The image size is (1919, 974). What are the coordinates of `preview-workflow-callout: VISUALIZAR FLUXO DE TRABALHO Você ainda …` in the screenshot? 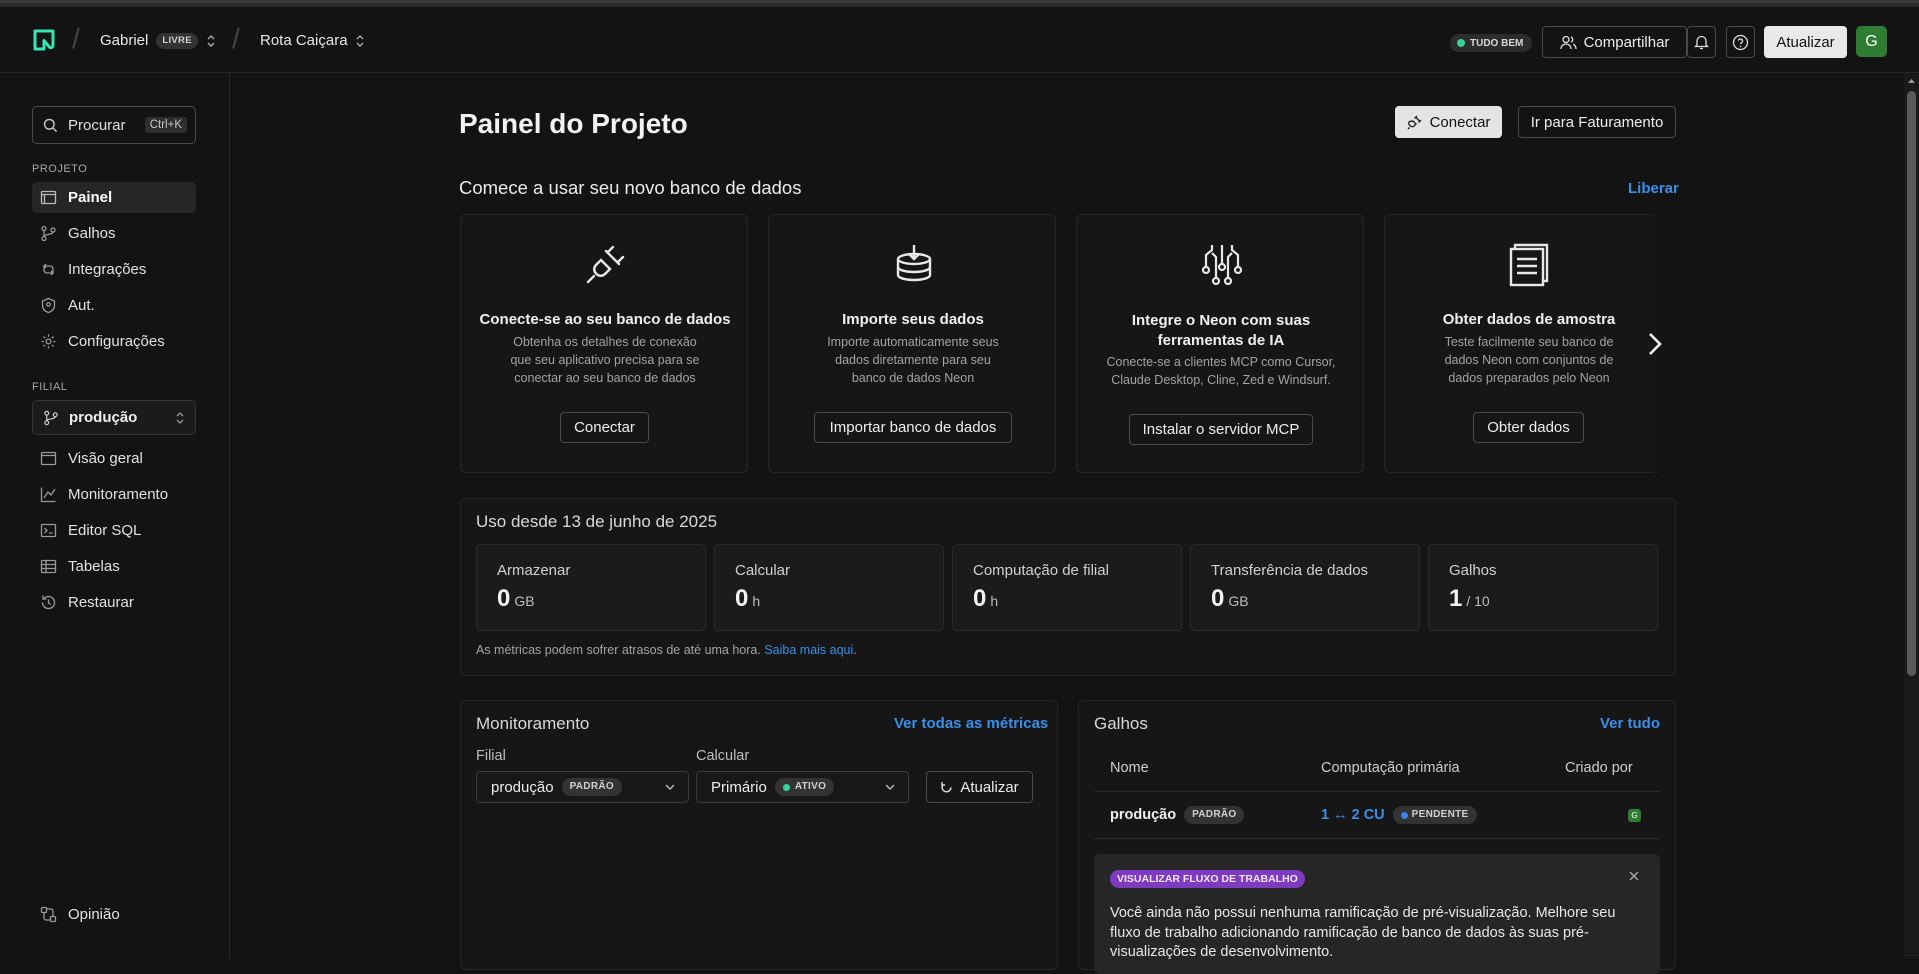 It's located at (1377, 914).